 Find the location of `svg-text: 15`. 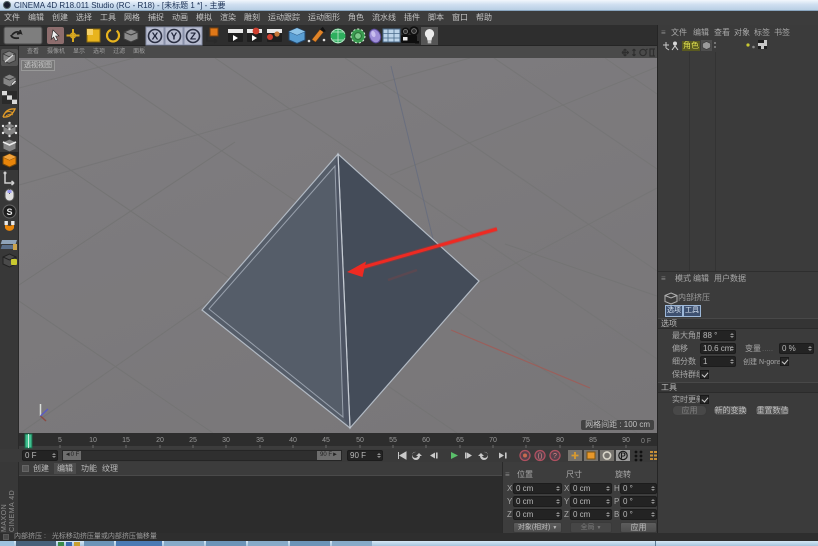

svg-text: 15 is located at coordinates (126, 440).